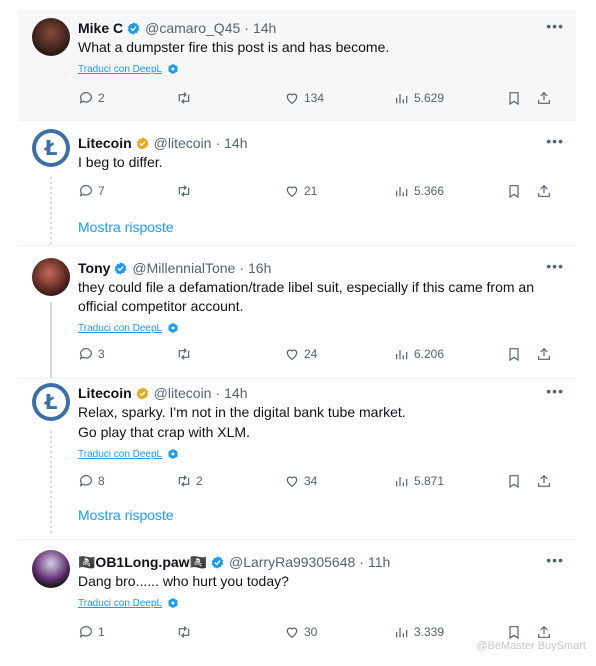 Image resolution: width=596 pixels, height=666 pixels. I want to click on litecoin-logo-icon: Ł, so click(51, 148).